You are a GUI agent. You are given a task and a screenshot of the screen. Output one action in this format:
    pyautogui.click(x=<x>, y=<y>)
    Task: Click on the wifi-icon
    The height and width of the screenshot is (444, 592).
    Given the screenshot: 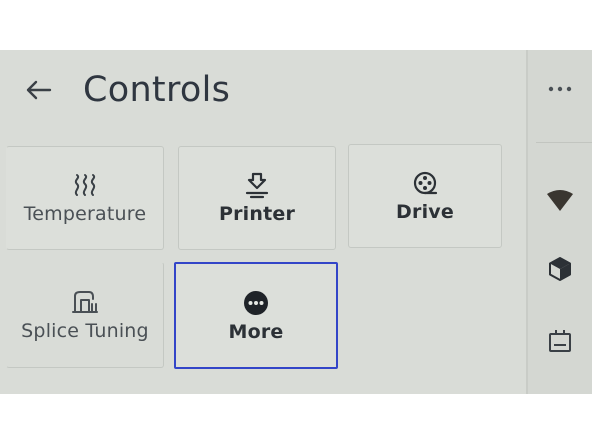 What is the action you would take?
    pyautogui.click(x=560, y=200)
    